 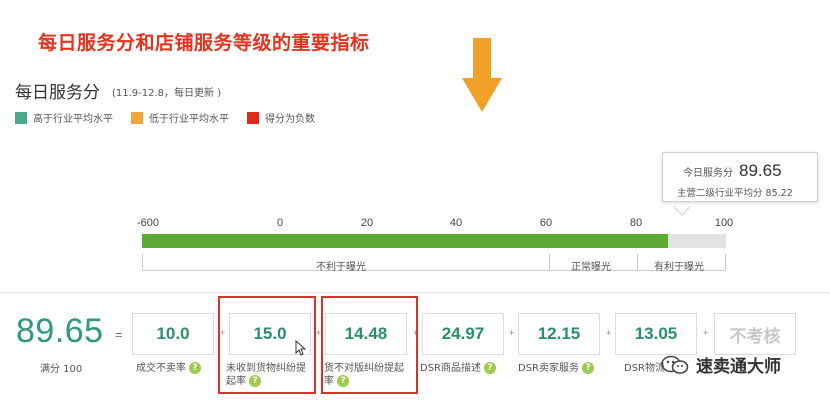 I want to click on legend-swatch-negative, so click(x=253, y=117).